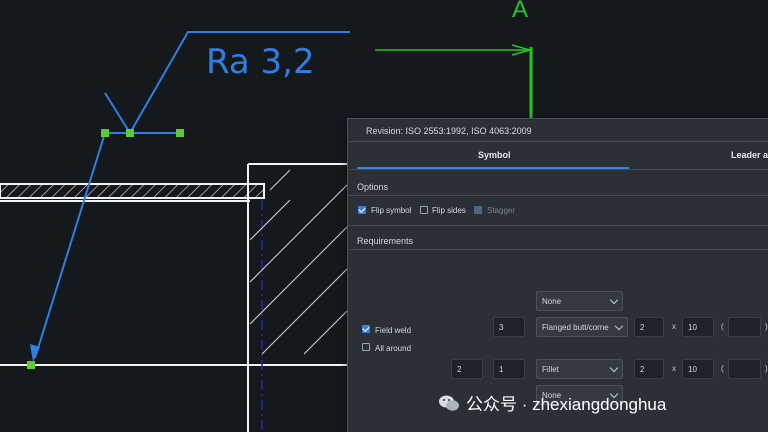  I want to click on lower-weld-type-dropdown: Fillet, so click(579, 369).